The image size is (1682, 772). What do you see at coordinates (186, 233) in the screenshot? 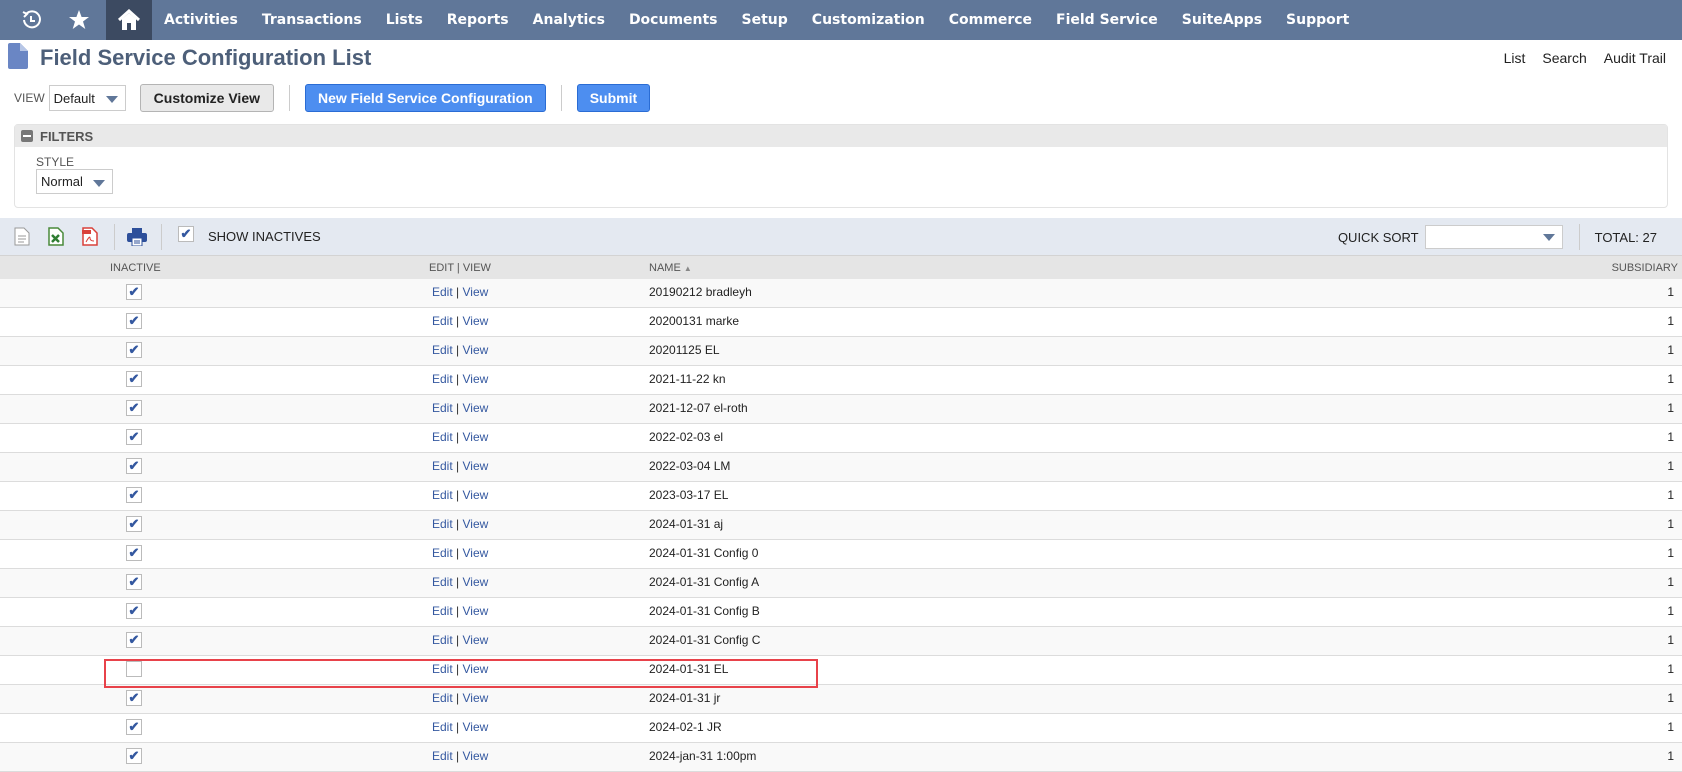
I see `show-inactives-checkbox: ✔` at bounding box center [186, 233].